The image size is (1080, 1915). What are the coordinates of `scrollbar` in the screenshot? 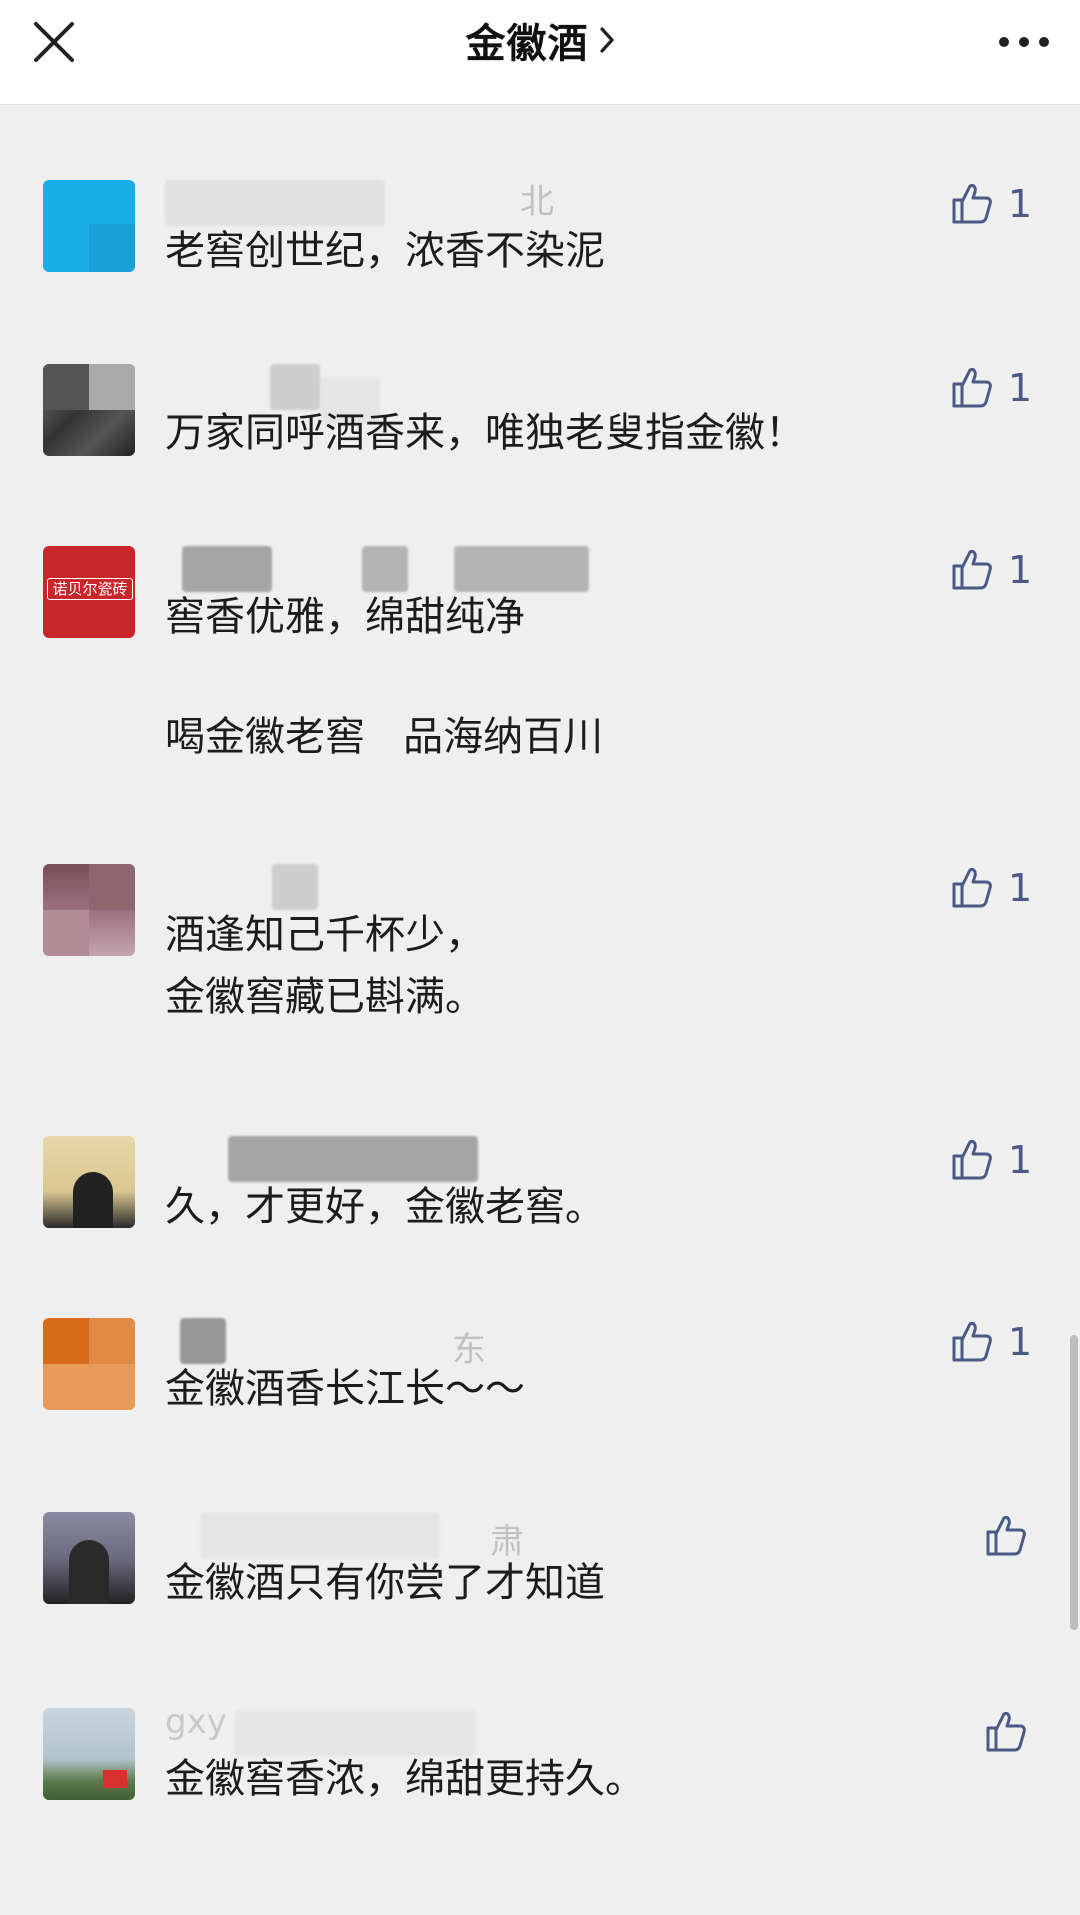 It's located at (1074, 1482).